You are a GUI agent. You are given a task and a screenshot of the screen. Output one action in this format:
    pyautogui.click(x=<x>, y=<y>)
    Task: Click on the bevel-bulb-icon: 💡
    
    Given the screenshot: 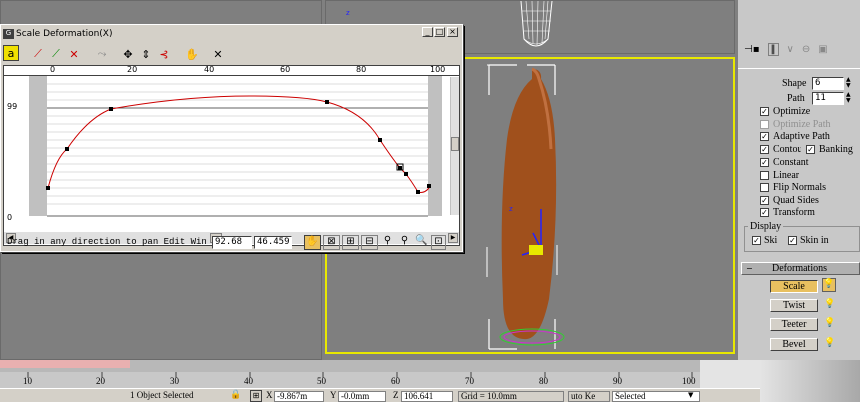 What is the action you would take?
    pyautogui.click(x=829, y=343)
    